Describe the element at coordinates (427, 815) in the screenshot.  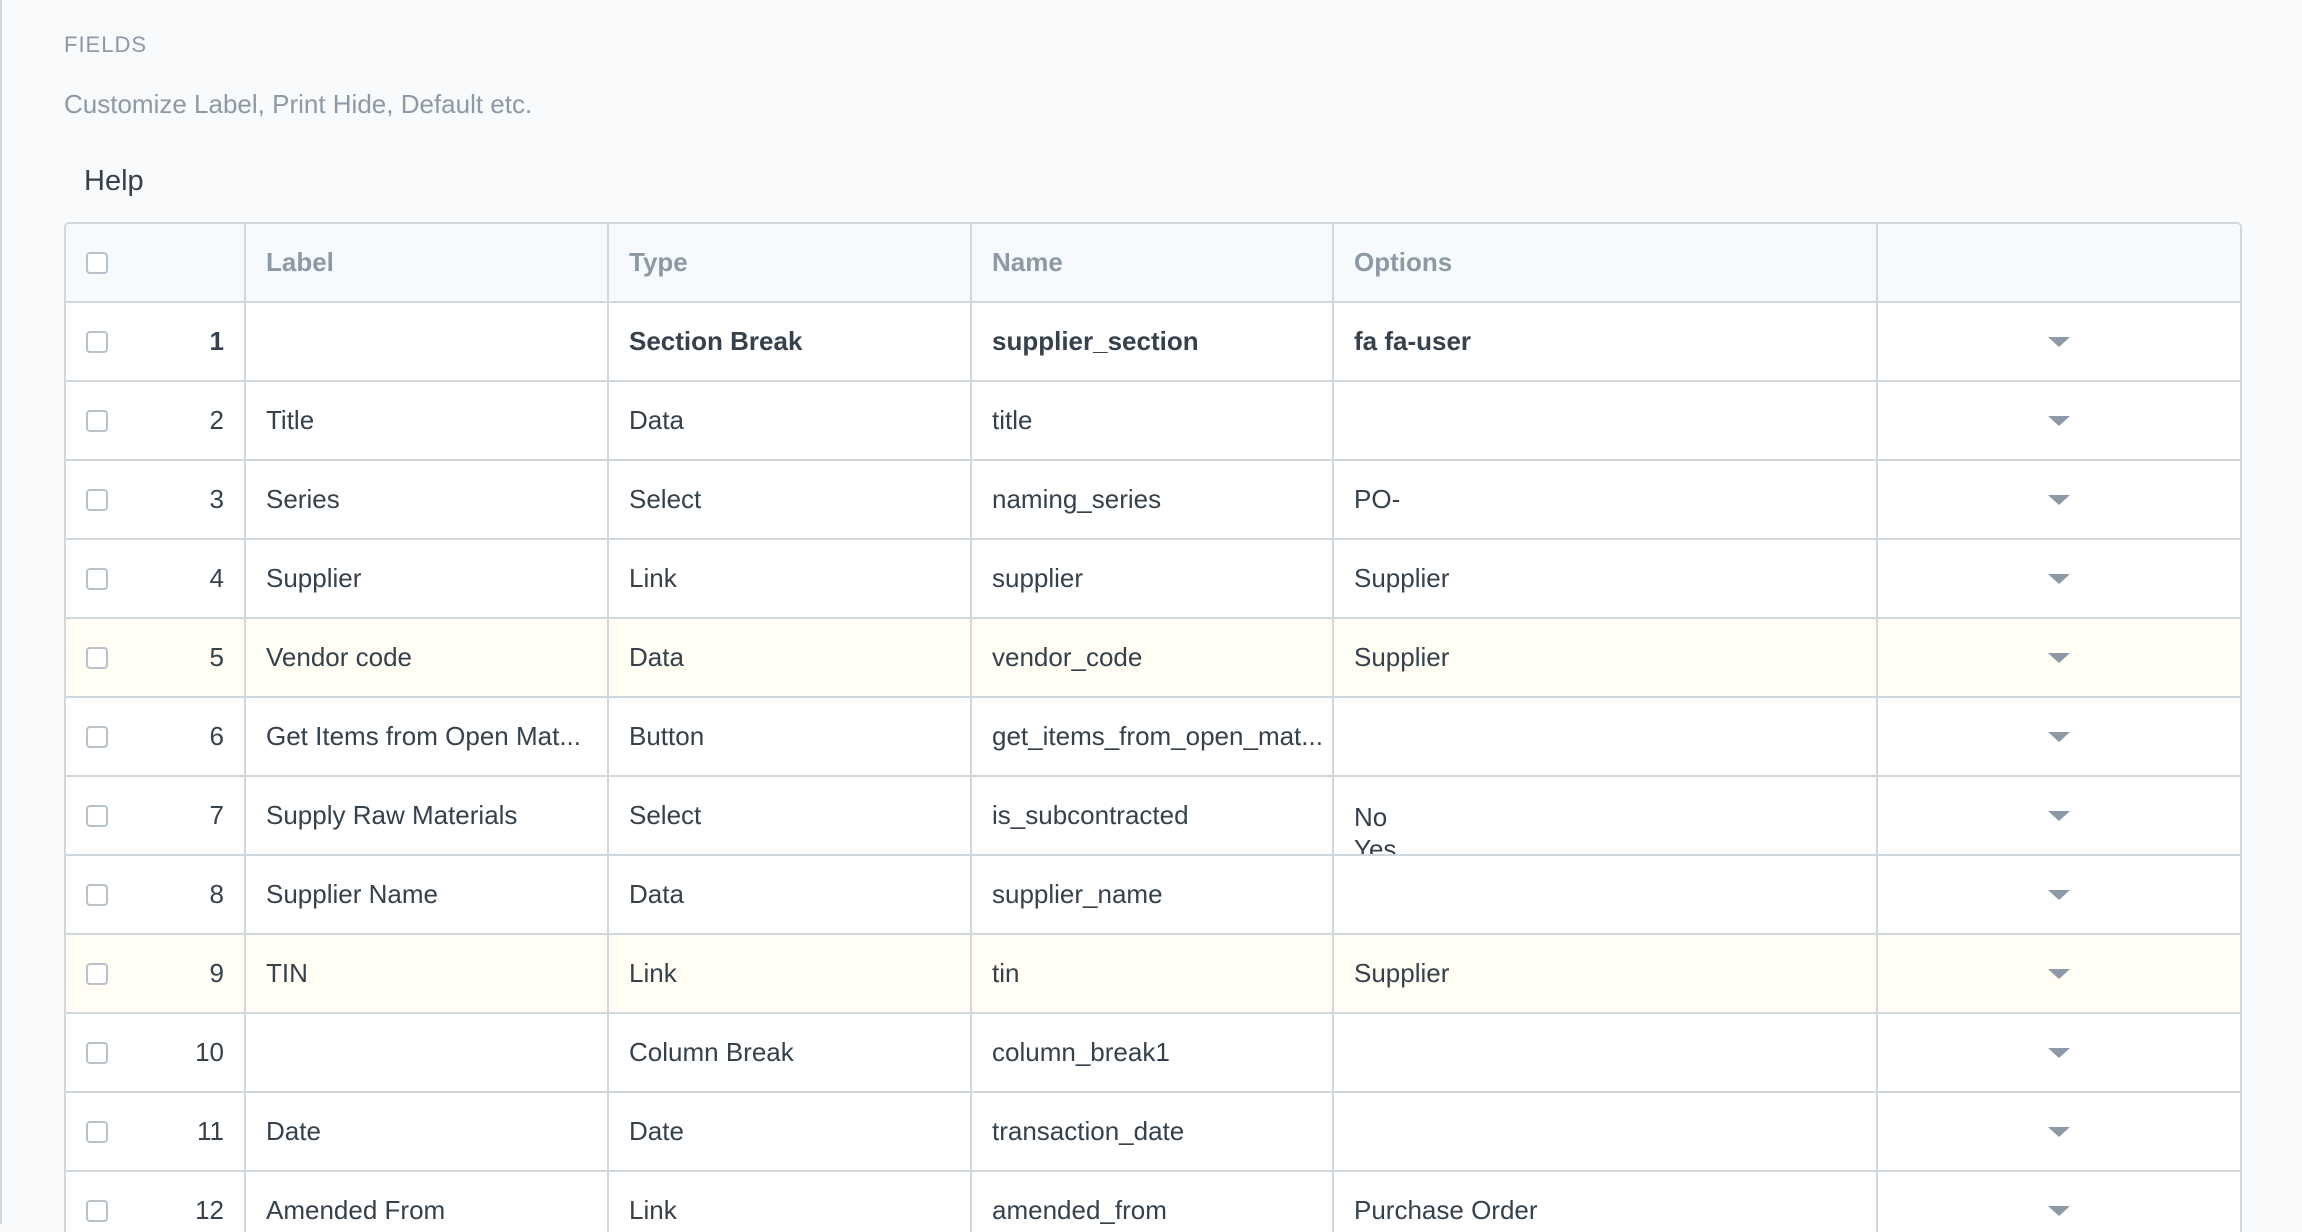
I see `cell-label: Supply Raw Materials` at that location.